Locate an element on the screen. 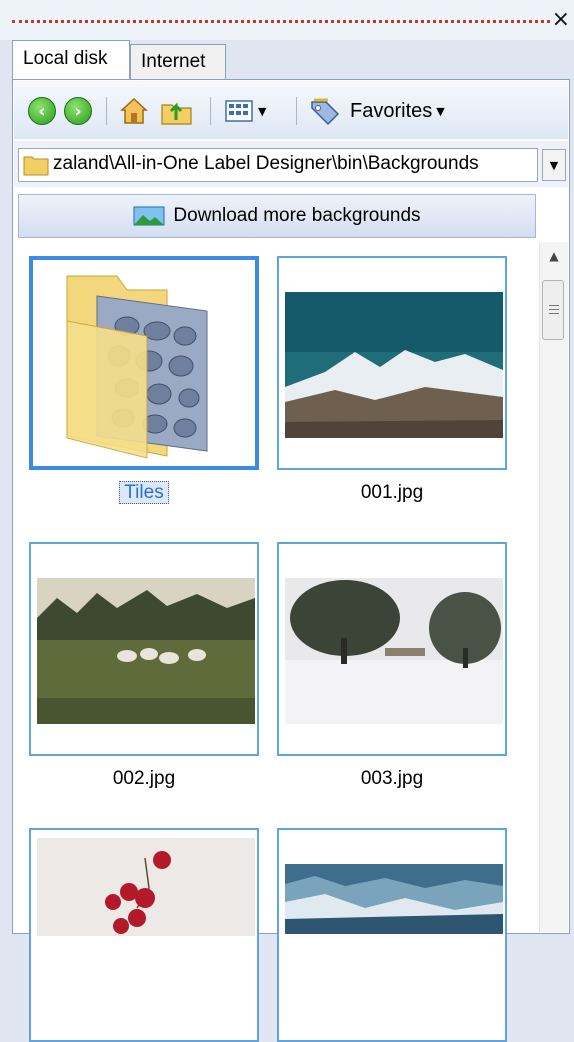 The height and width of the screenshot is (1042, 574). tab-strip: Local disk Internet is located at coordinates (287, 58).